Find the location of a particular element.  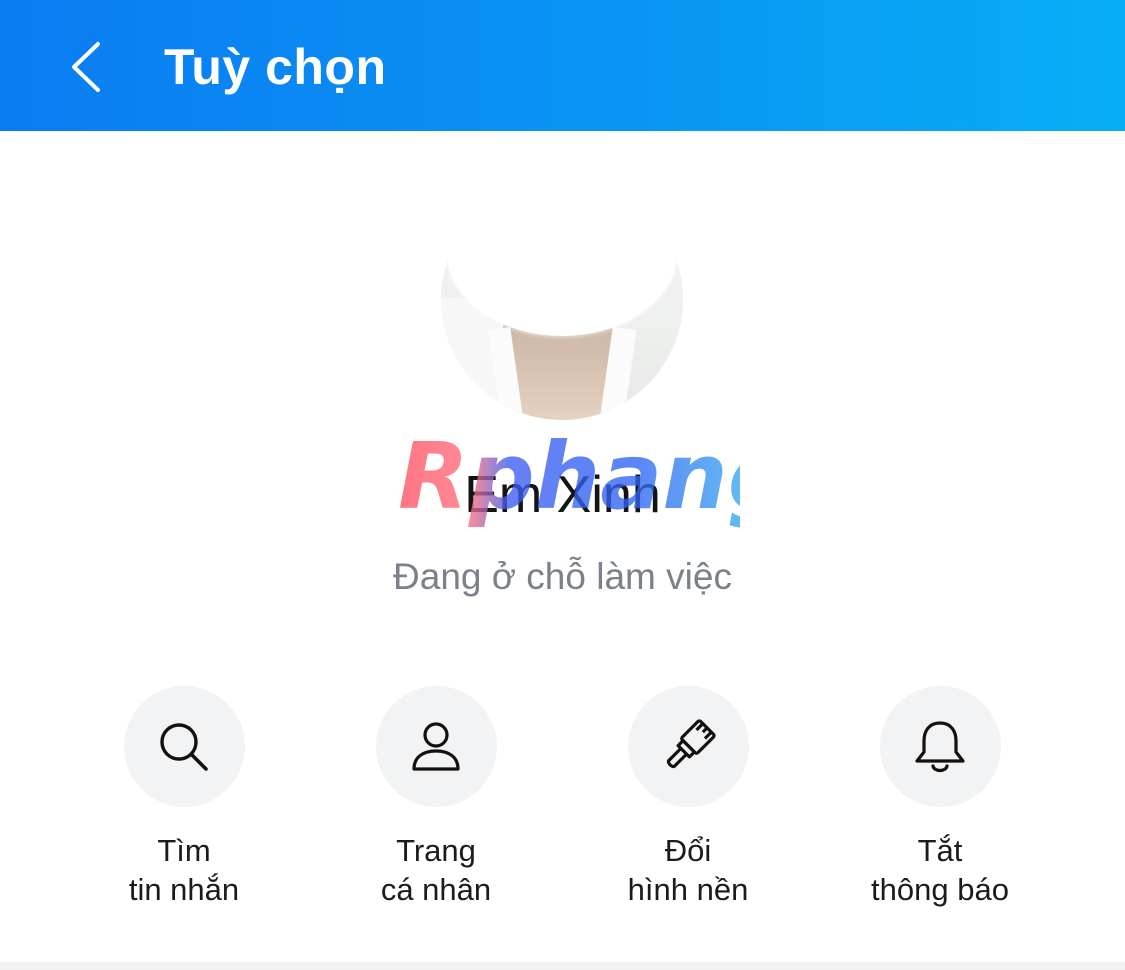

notifications-circle is located at coordinates (940, 746).